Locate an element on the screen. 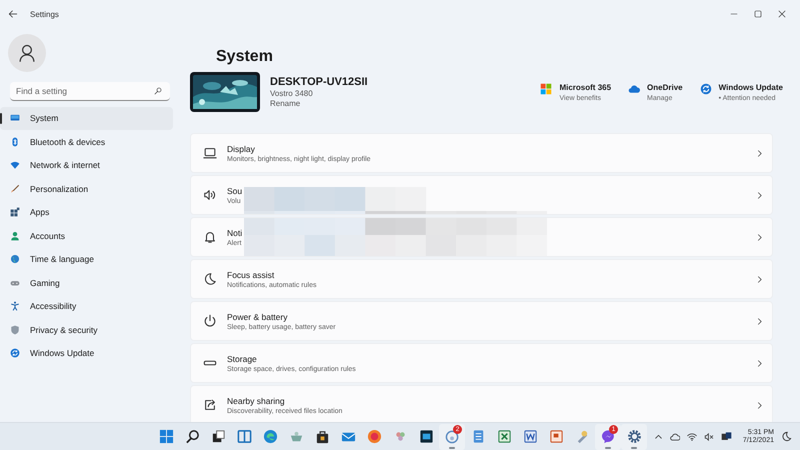 The width and height of the screenshot is (800, 450). app-tray-icon is located at coordinates (726, 436).